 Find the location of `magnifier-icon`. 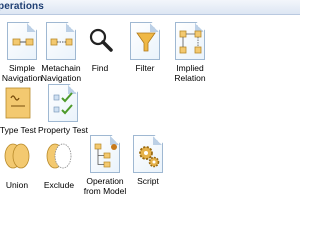

magnifier-icon is located at coordinates (101, 40).